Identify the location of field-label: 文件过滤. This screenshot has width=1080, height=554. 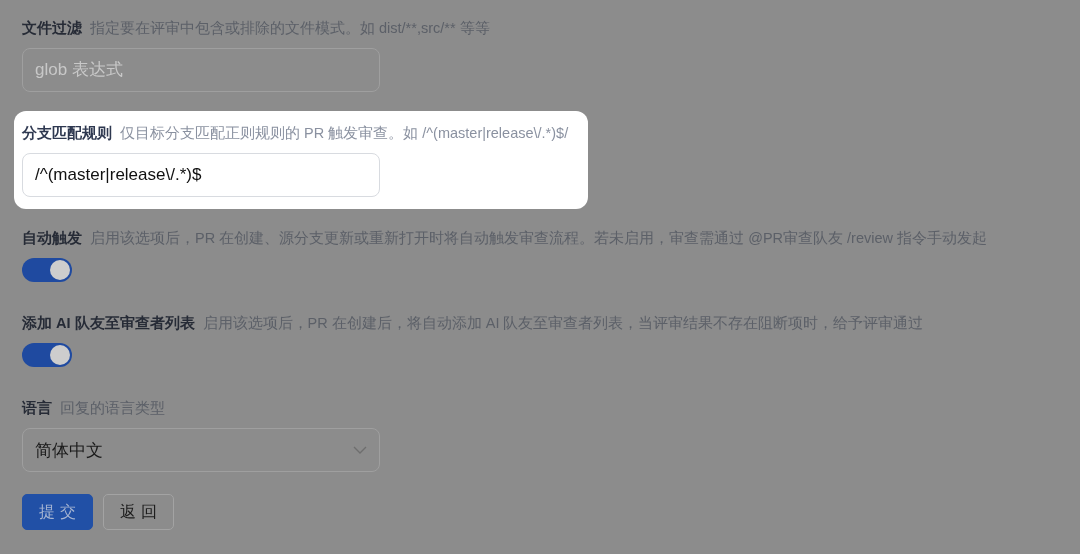
(52, 28).